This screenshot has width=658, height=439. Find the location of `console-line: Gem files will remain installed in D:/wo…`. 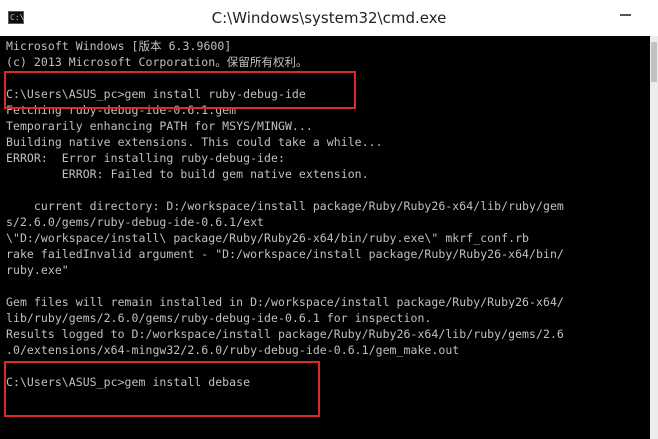

console-line: Gem files will remain installed in D:/wo… is located at coordinates (285, 302).